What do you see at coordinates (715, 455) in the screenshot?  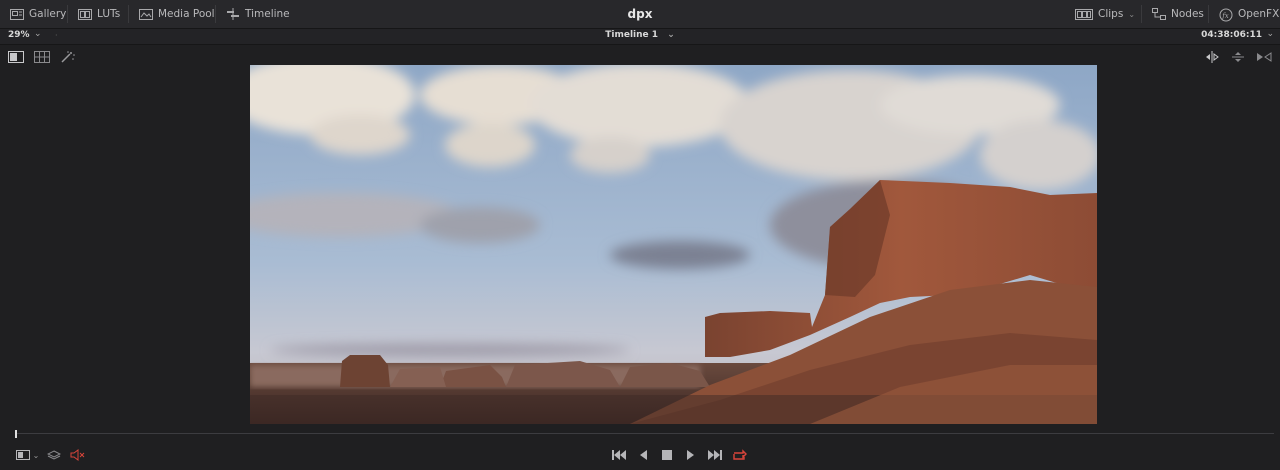 I see `skip-to-end-icon` at bounding box center [715, 455].